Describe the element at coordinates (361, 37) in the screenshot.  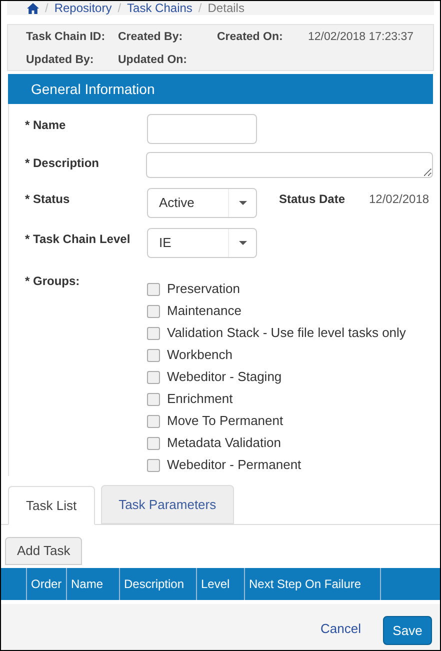
I see `info-value: 12/02/2018 17:23:37` at that location.